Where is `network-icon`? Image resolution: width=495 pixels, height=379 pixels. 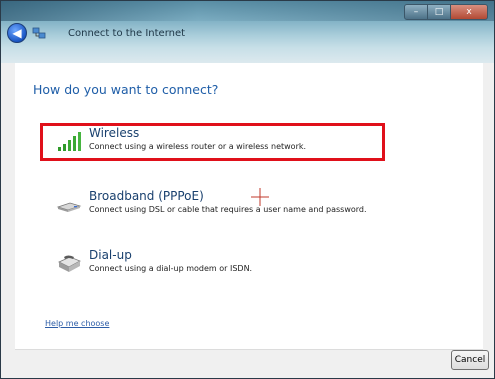
network-icon is located at coordinates (39, 33).